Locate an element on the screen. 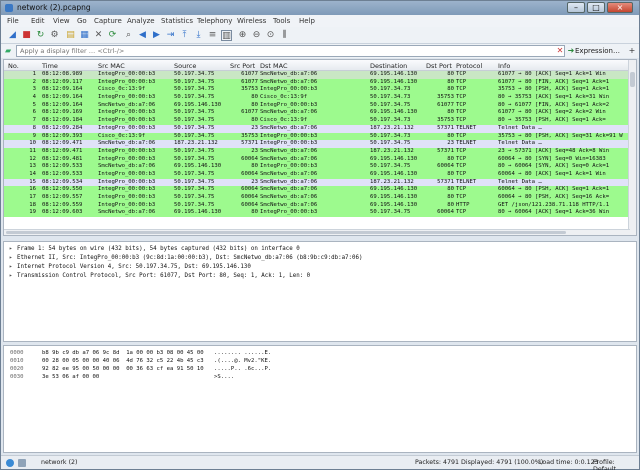 The image size is (640, 470). col-dst-mac: Dst MAC is located at coordinates (274, 66).